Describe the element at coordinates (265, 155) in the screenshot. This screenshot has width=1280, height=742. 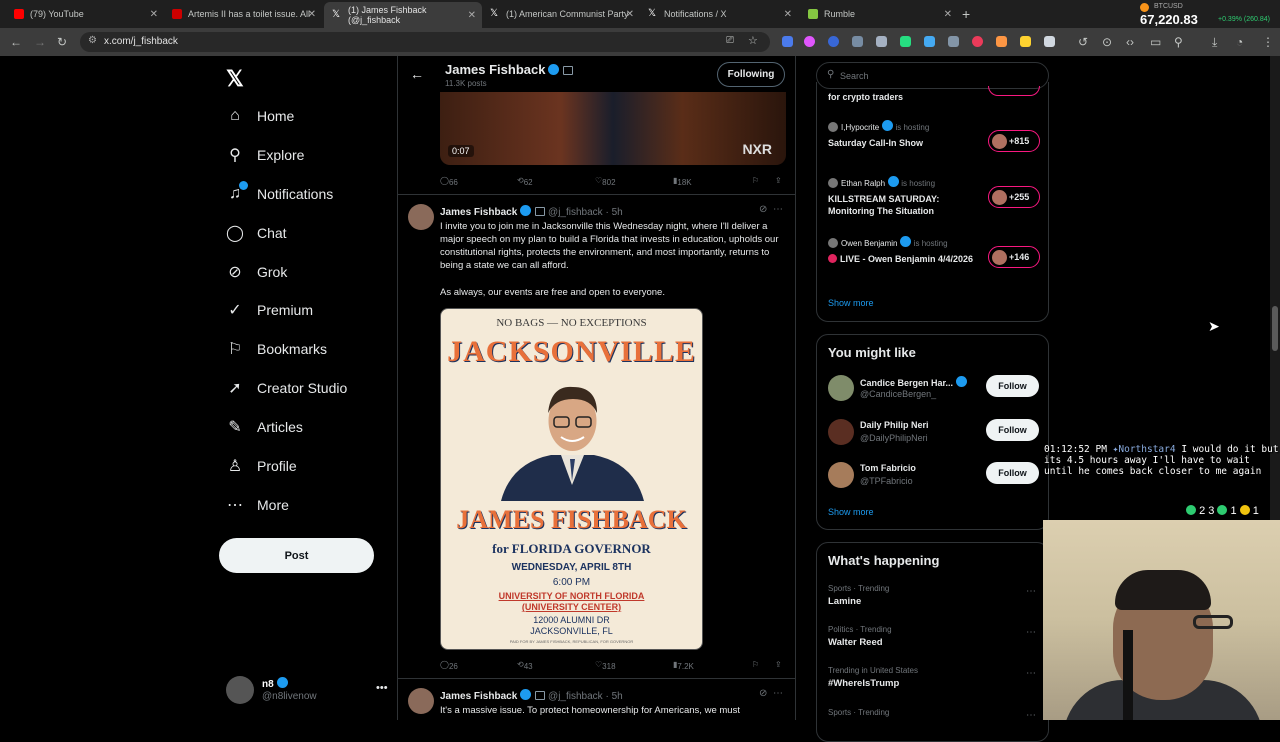
I see `sidebar-item-explore: ⚲ Explore` at that location.